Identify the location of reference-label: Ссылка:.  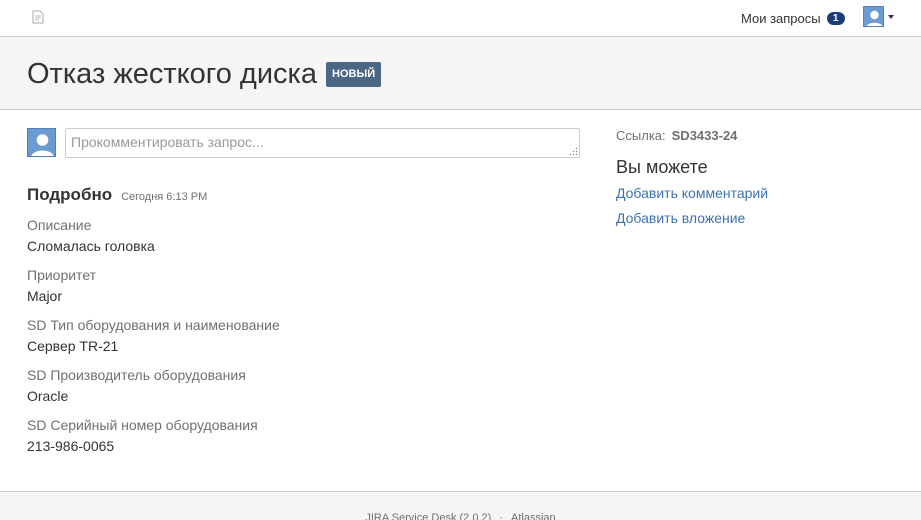
(641, 135).